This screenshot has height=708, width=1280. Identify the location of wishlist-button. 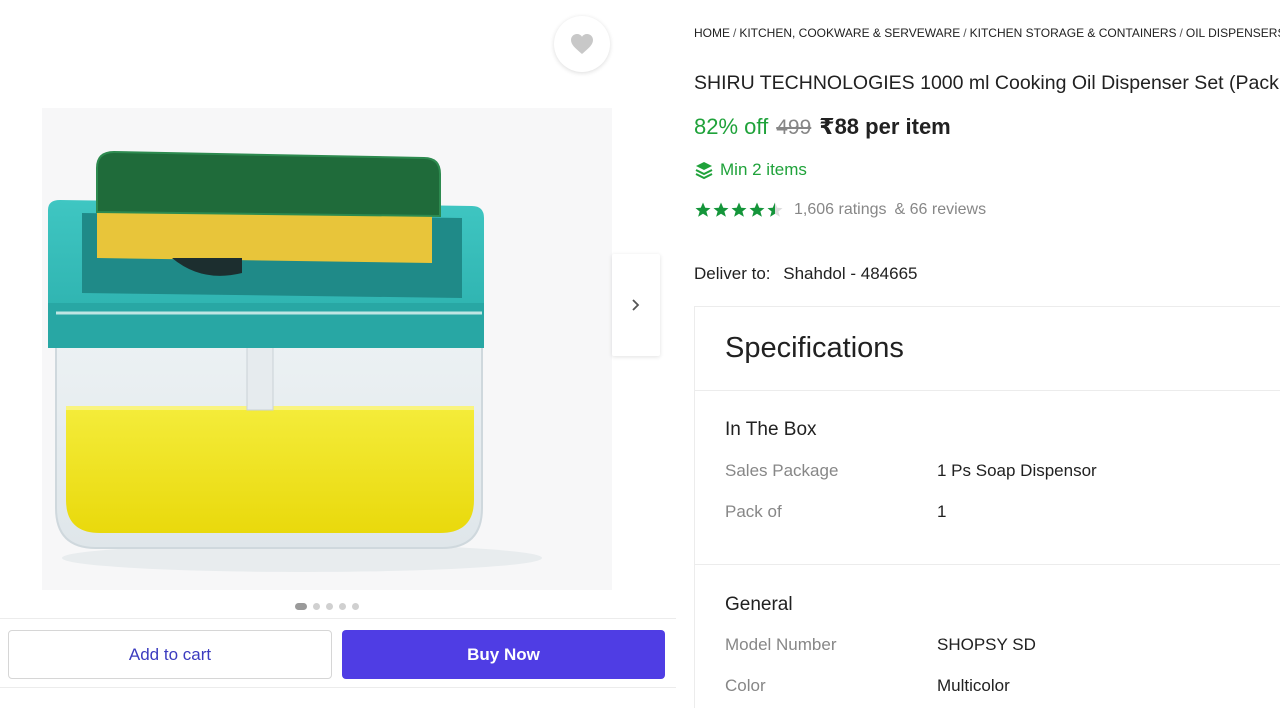
(582, 44).